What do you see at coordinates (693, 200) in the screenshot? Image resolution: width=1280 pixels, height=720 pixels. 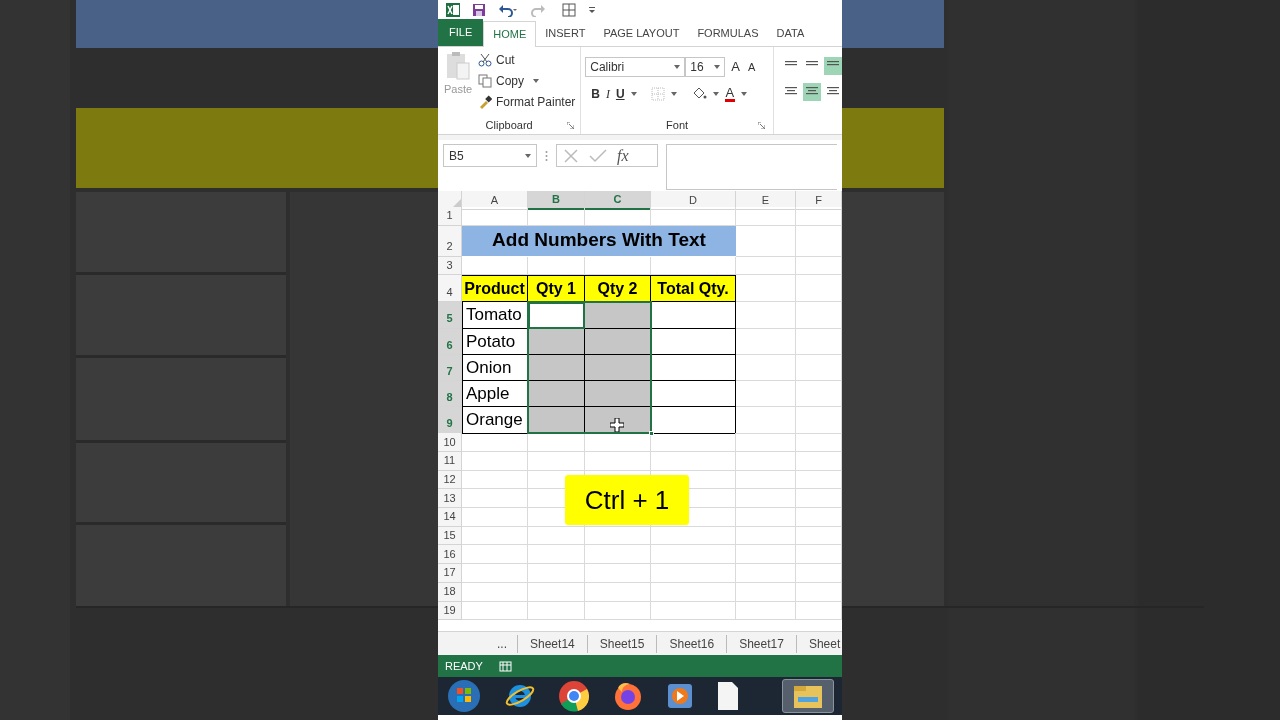 I see `column-header: D` at bounding box center [693, 200].